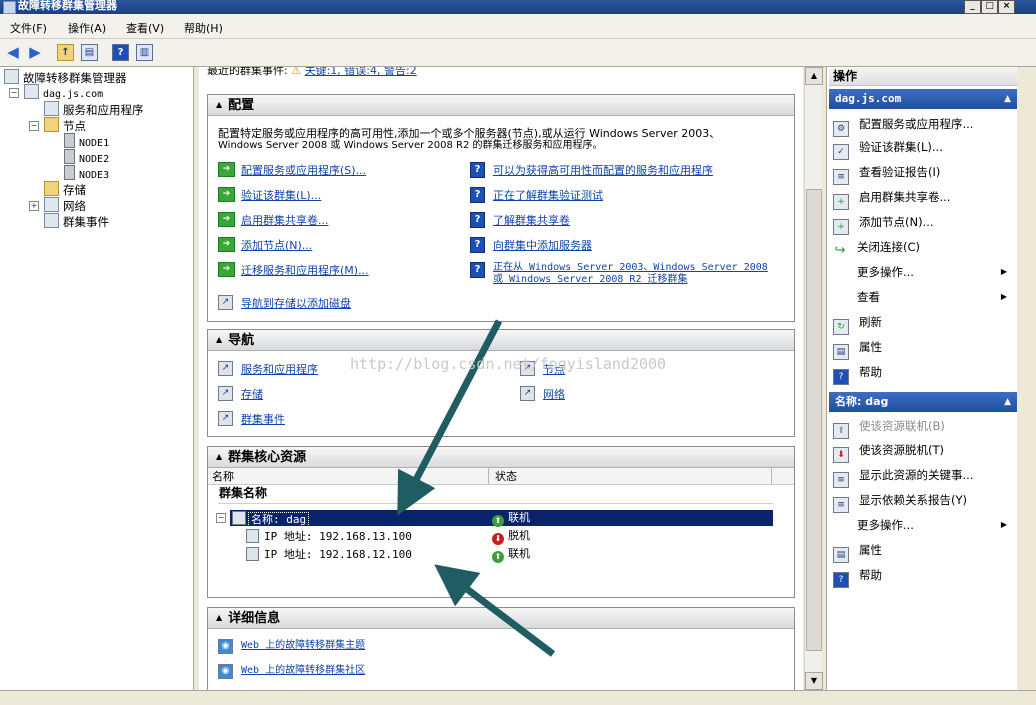 This screenshot has width=1036, height=705. Describe the element at coordinates (922, 323) in the screenshot. I see `action-refresh: ↻ 刷新` at that location.